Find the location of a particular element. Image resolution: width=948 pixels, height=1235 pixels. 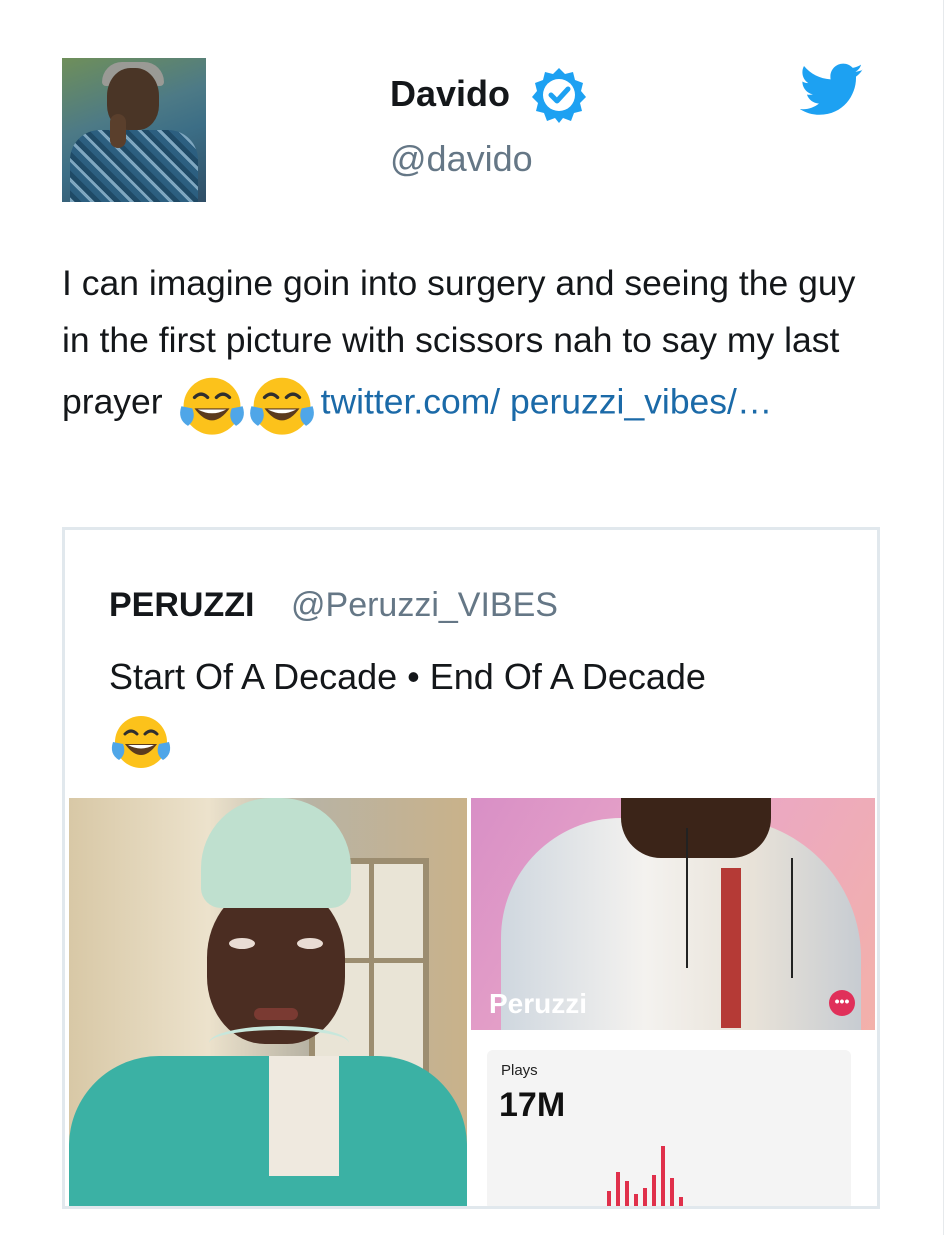

verified-badge-icon is located at coordinates (559, 95).